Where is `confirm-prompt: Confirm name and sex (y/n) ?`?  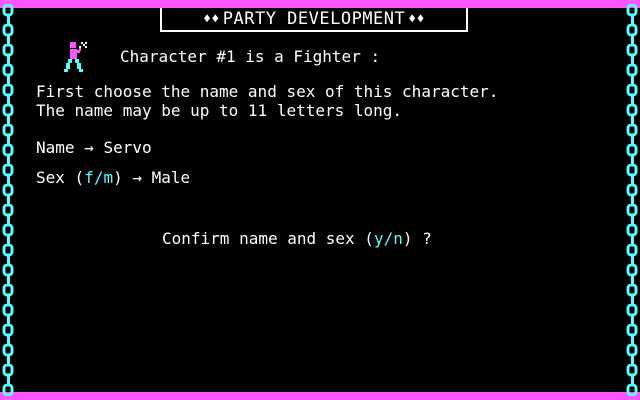 confirm-prompt: Confirm name and sex (y/n) ? is located at coordinates (297, 238).